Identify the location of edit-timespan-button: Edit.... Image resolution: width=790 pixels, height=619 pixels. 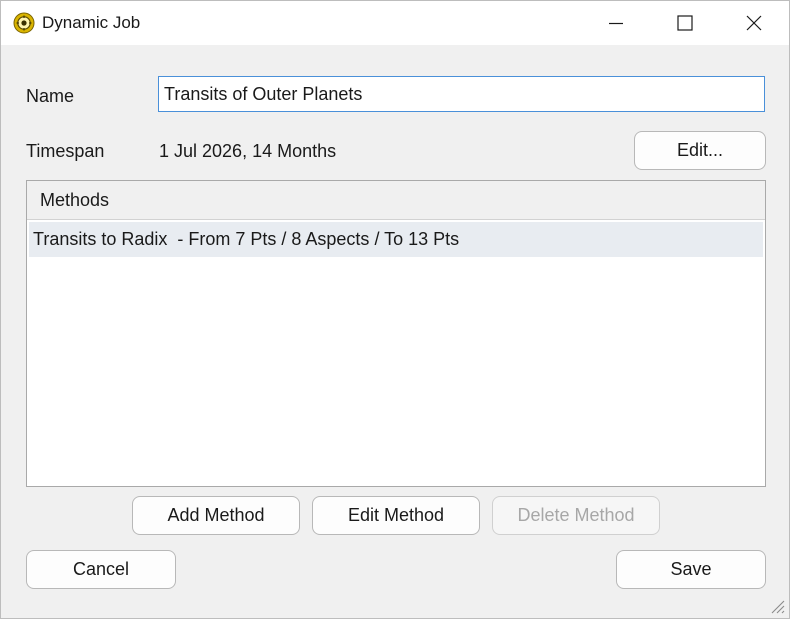
(700, 150).